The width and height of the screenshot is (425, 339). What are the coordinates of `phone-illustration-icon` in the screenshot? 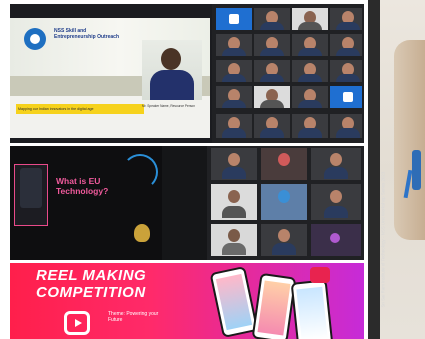 It's located at (31, 188).